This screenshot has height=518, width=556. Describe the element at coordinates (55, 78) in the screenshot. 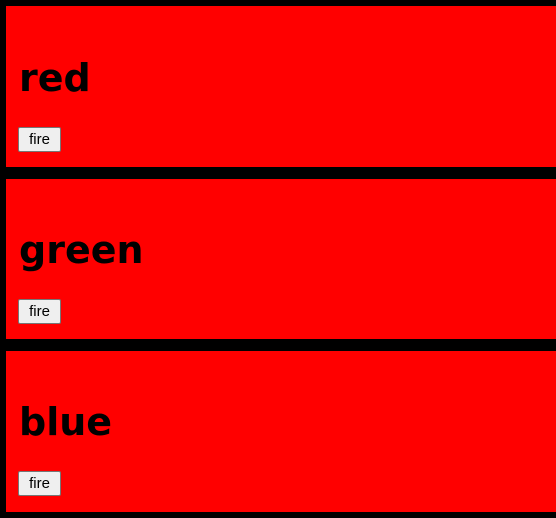

I see `panel-title-red: red` at that location.